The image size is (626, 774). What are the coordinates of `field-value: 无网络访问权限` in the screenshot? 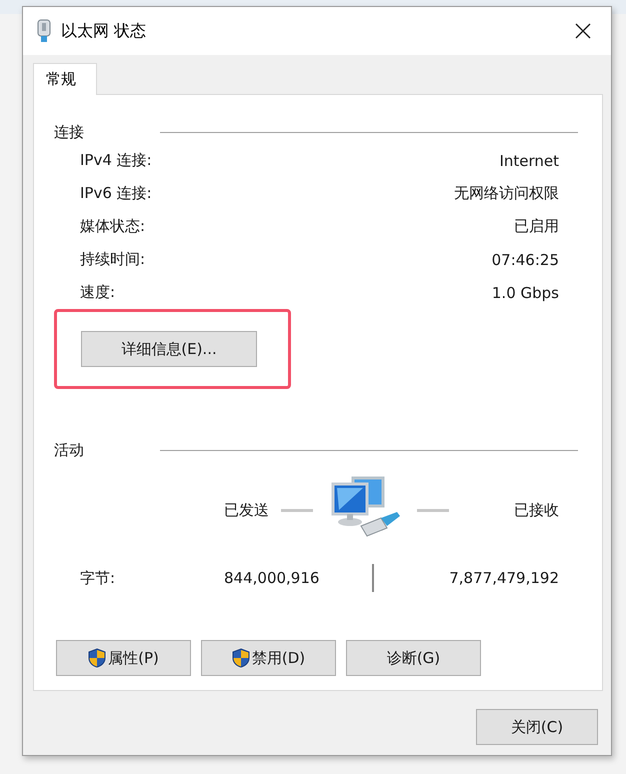 It's located at (506, 193).